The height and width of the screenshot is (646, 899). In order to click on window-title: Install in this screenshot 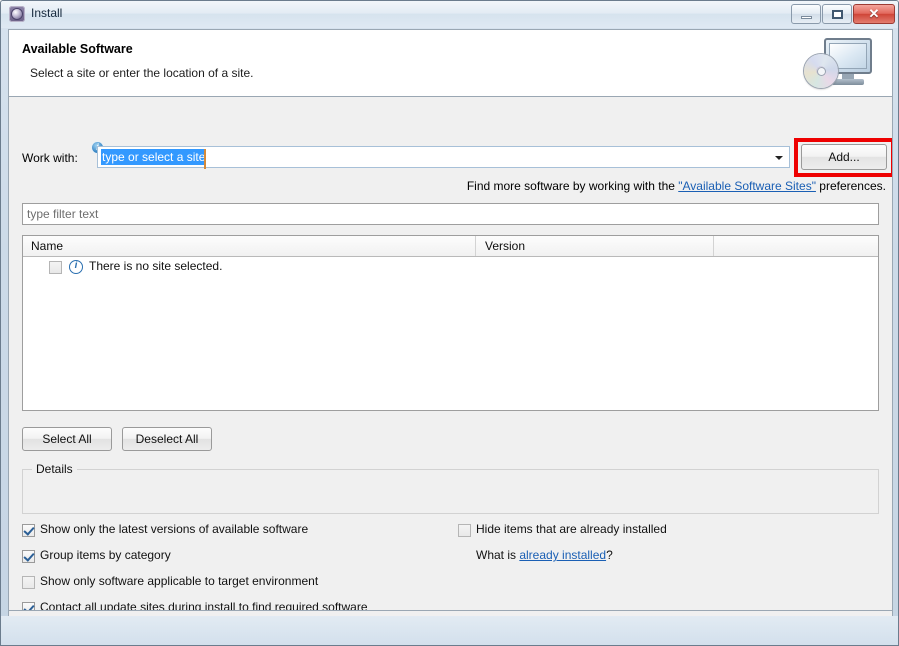, I will do `click(47, 13)`.